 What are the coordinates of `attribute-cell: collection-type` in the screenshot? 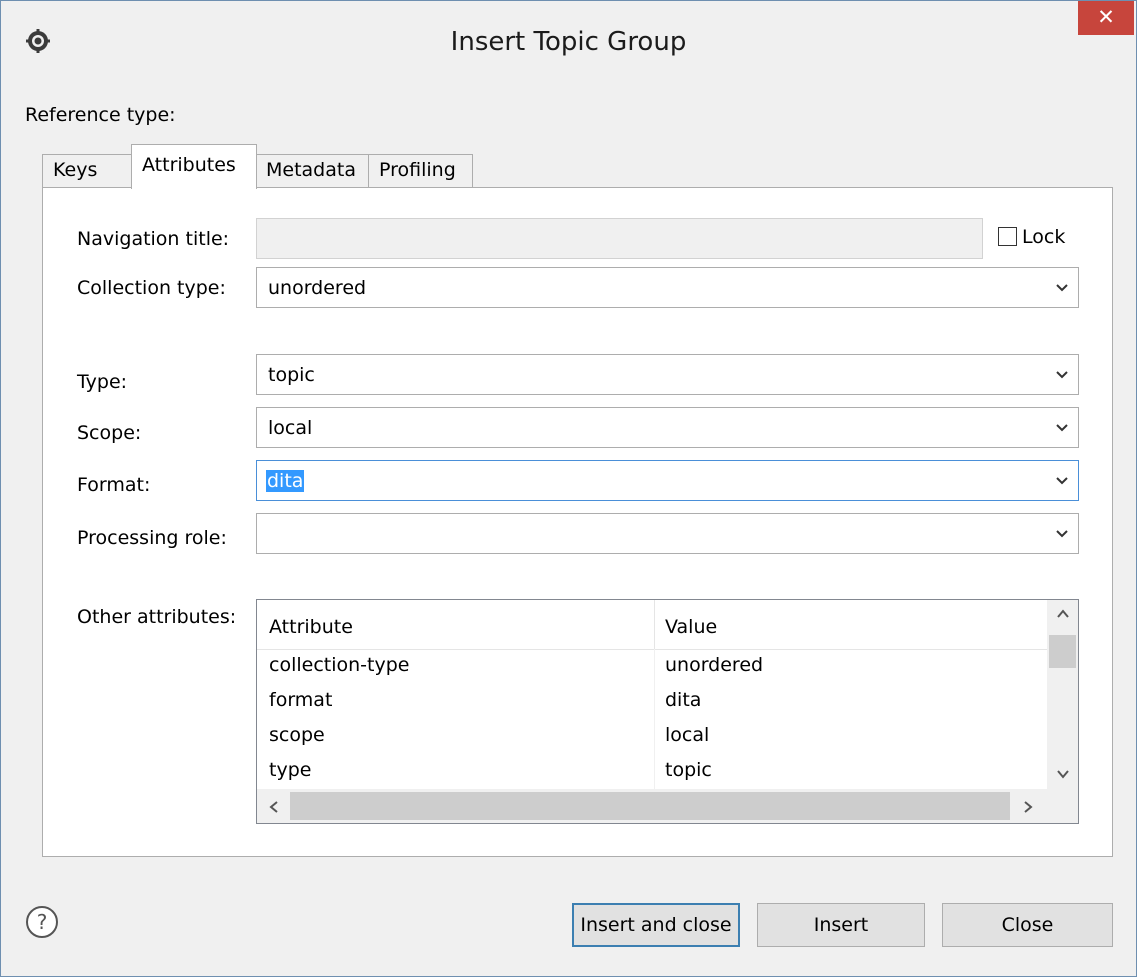 It's located at (339, 665).